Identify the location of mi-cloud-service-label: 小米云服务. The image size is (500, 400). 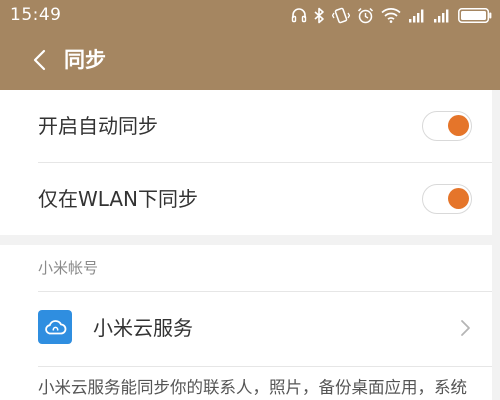
(143, 328).